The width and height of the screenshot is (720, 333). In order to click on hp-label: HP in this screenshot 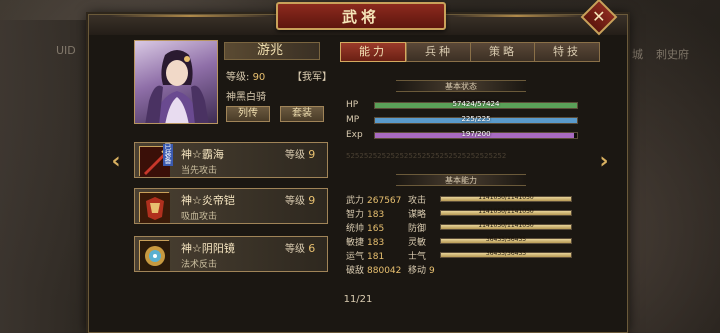, I will do `click(352, 105)`.